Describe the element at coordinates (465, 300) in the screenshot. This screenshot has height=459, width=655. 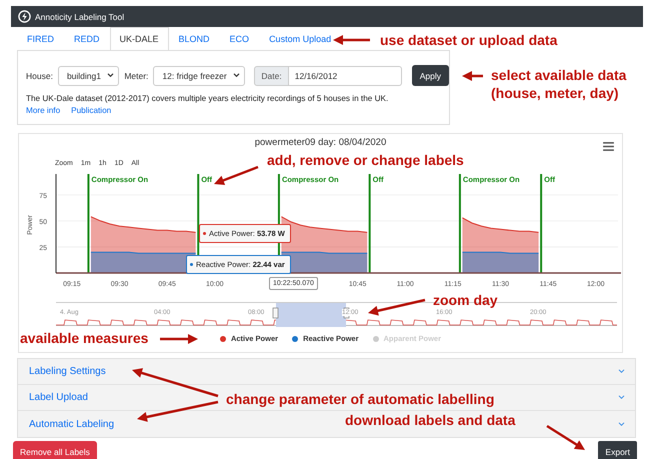
I see `annotation-text: zoom day` at that location.